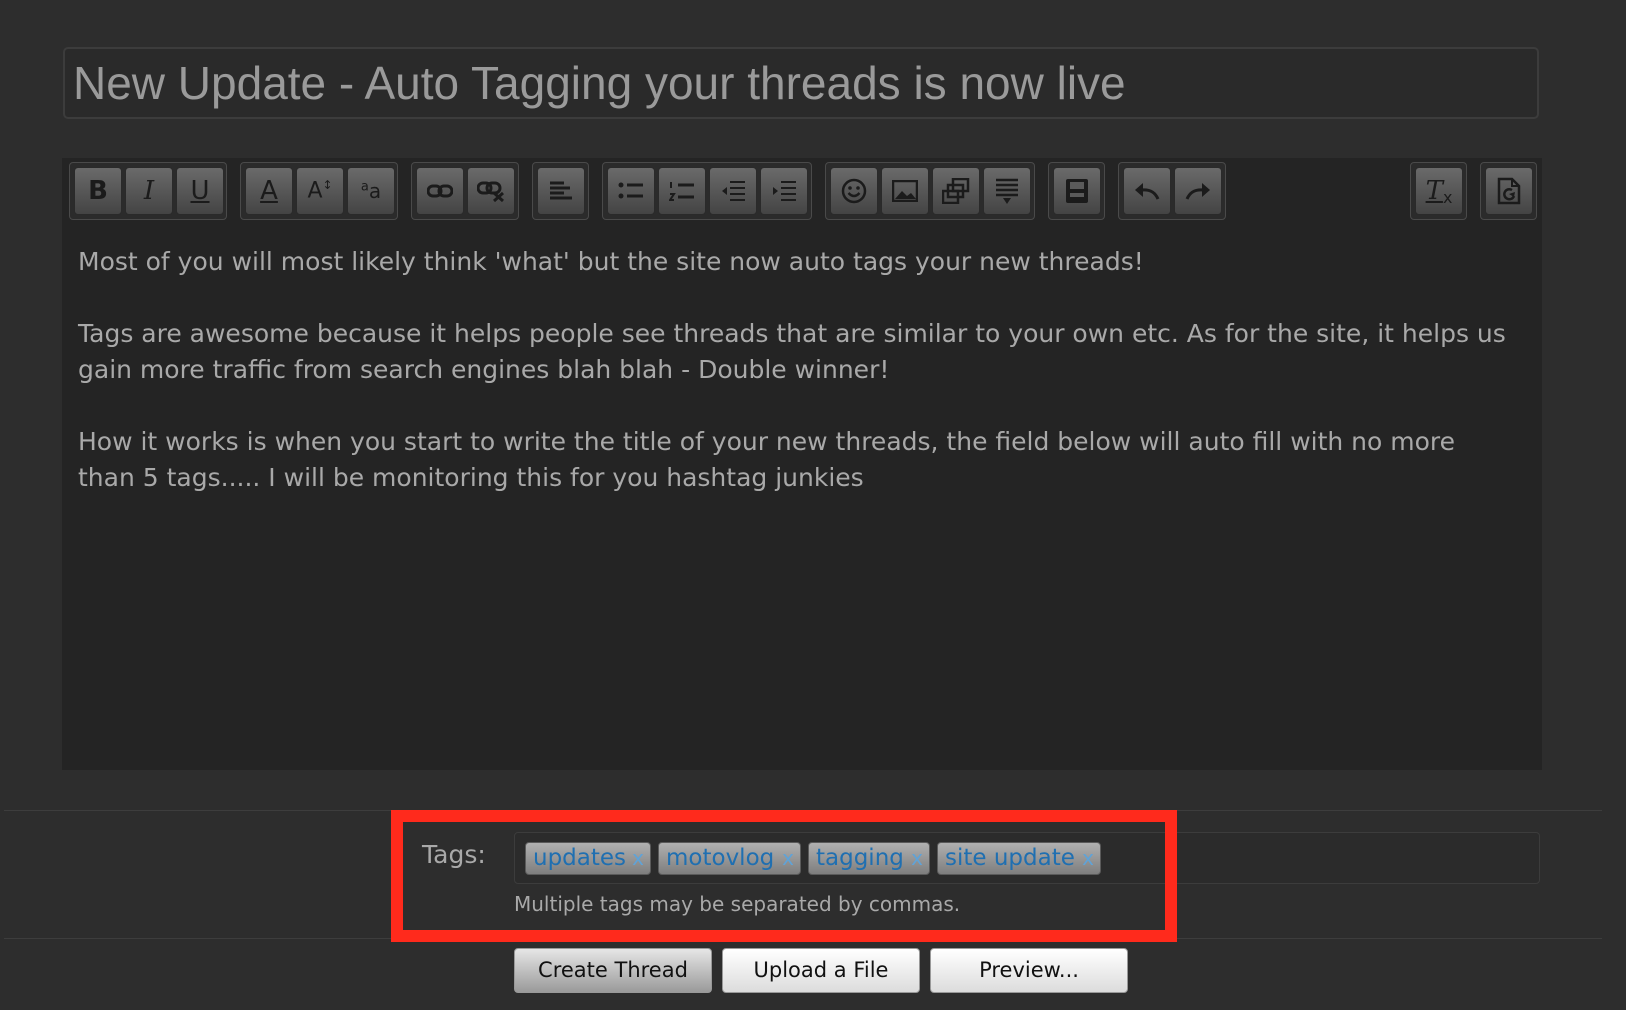  What do you see at coordinates (784, 191) in the screenshot?
I see `indent-icon` at bounding box center [784, 191].